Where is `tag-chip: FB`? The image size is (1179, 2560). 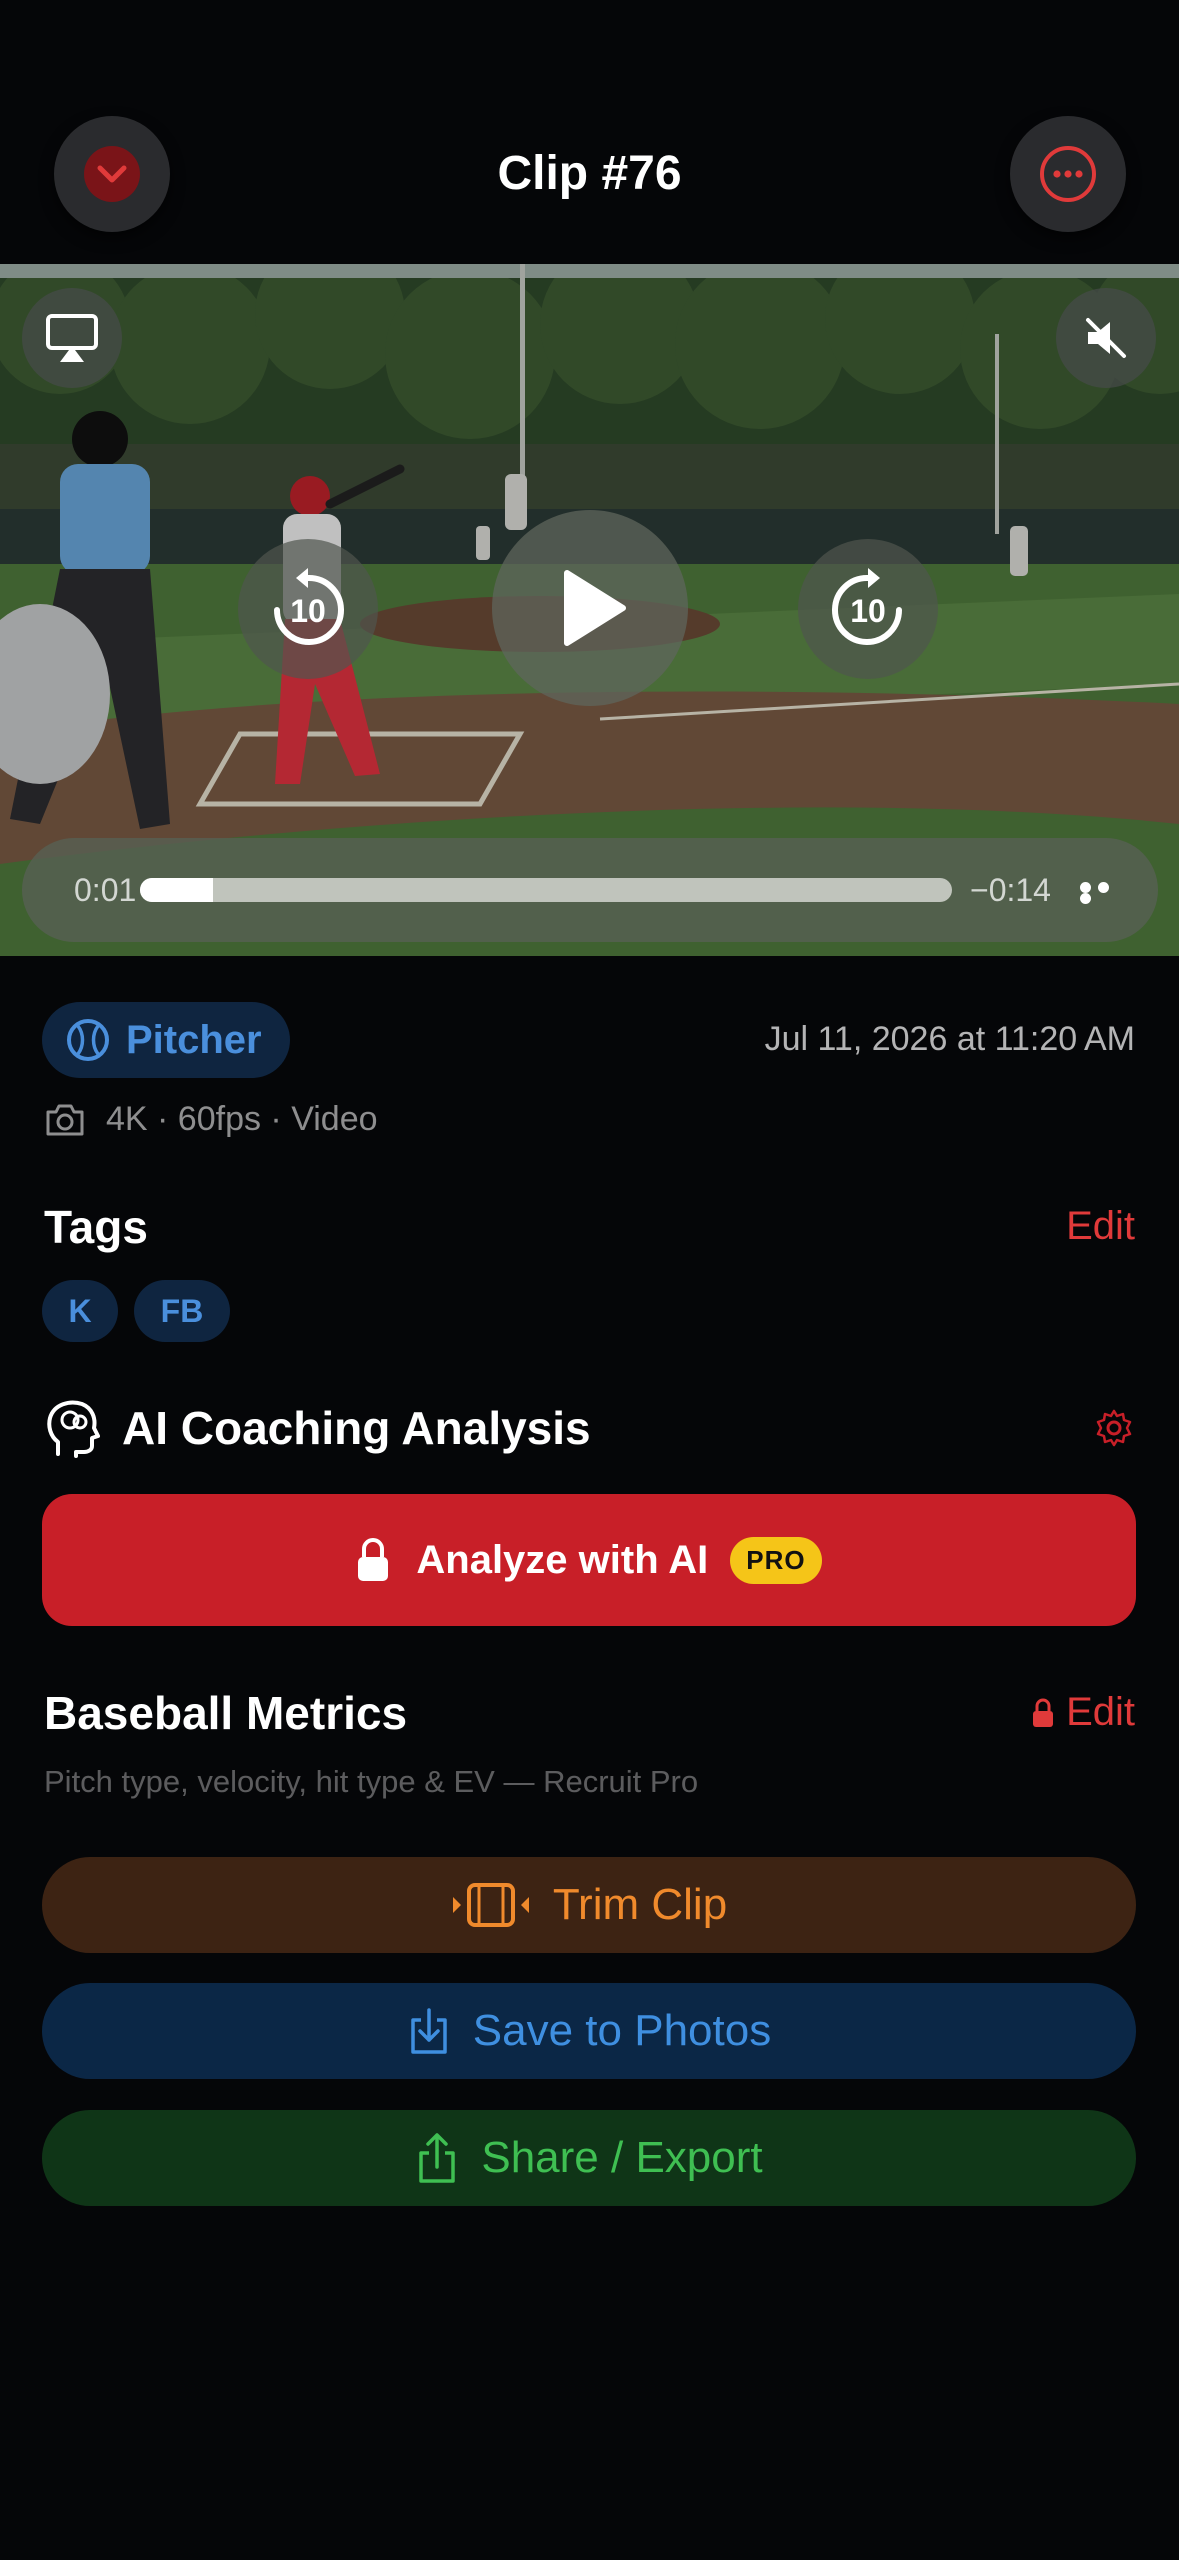 tag-chip: FB is located at coordinates (182, 1311).